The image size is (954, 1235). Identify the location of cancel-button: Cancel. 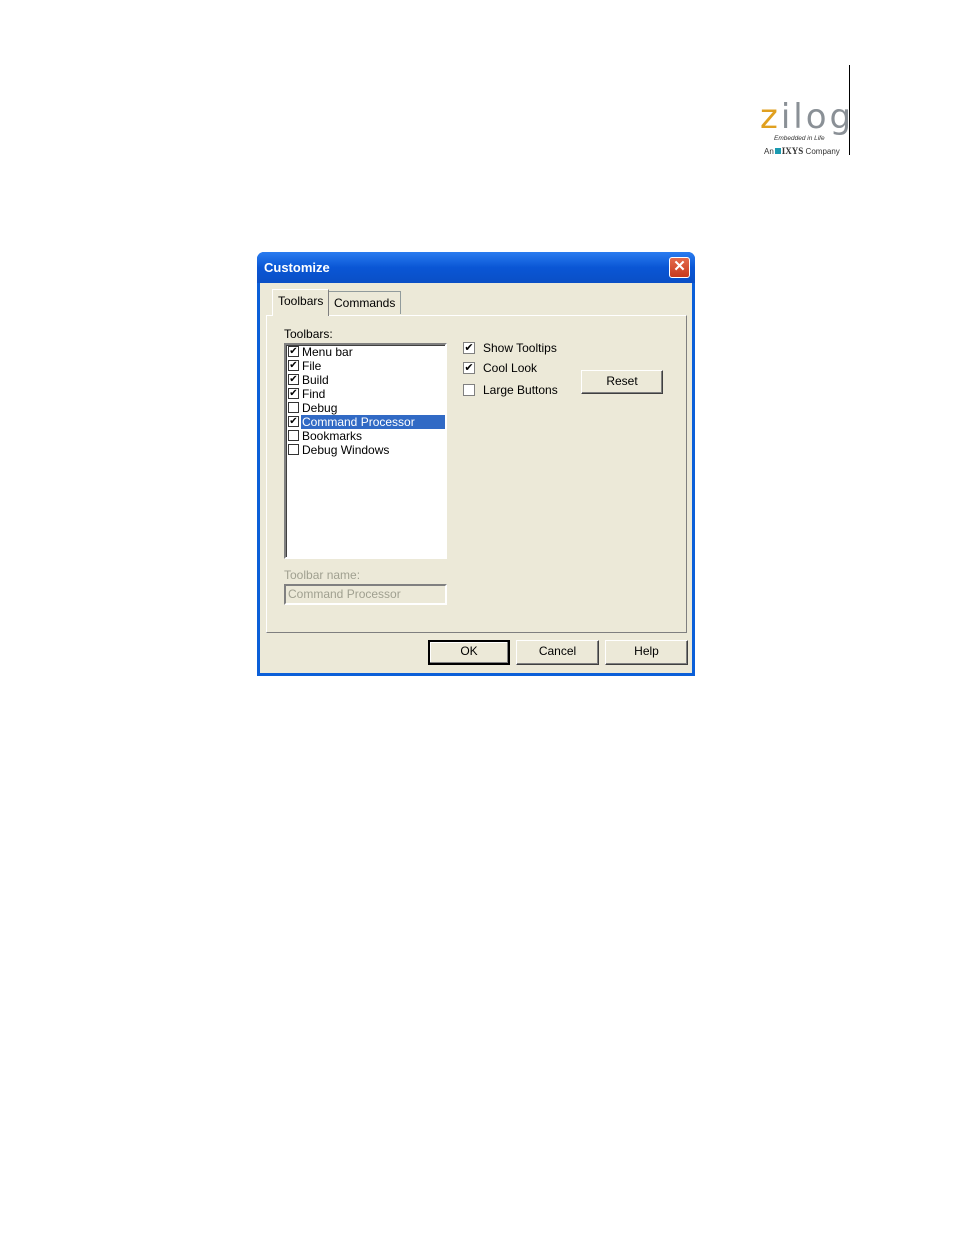
(557, 652).